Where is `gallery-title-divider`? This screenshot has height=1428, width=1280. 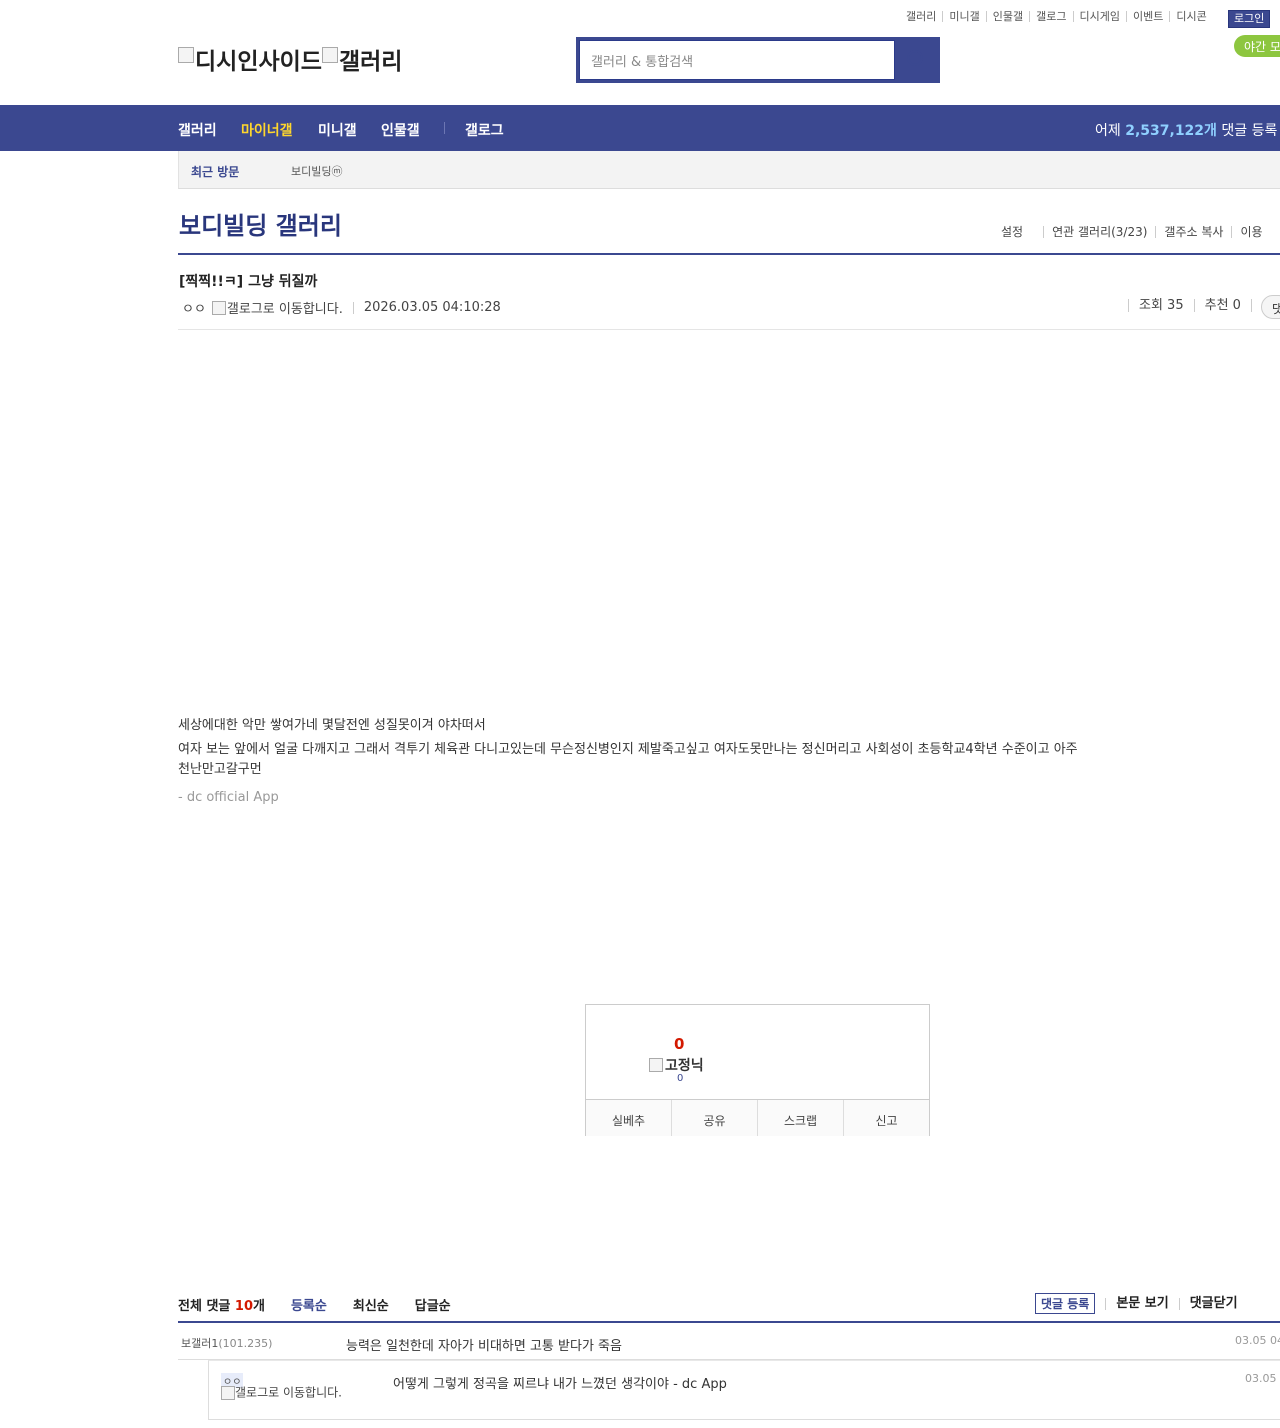
gallery-title-divider is located at coordinates (729, 254).